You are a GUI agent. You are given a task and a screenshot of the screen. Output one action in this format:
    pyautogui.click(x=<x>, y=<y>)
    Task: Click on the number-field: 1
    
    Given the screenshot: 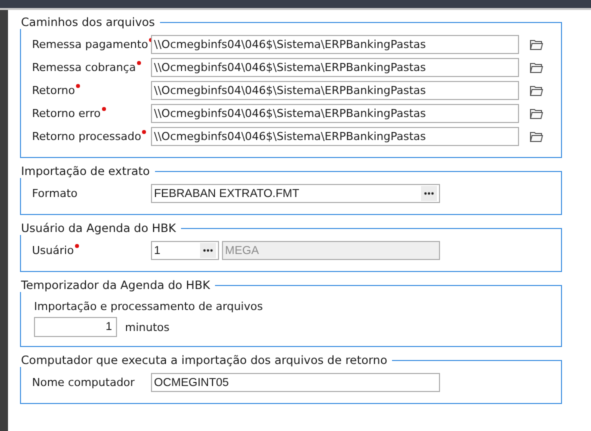 What is the action you would take?
    pyautogui.click(x=75, y=327)
    